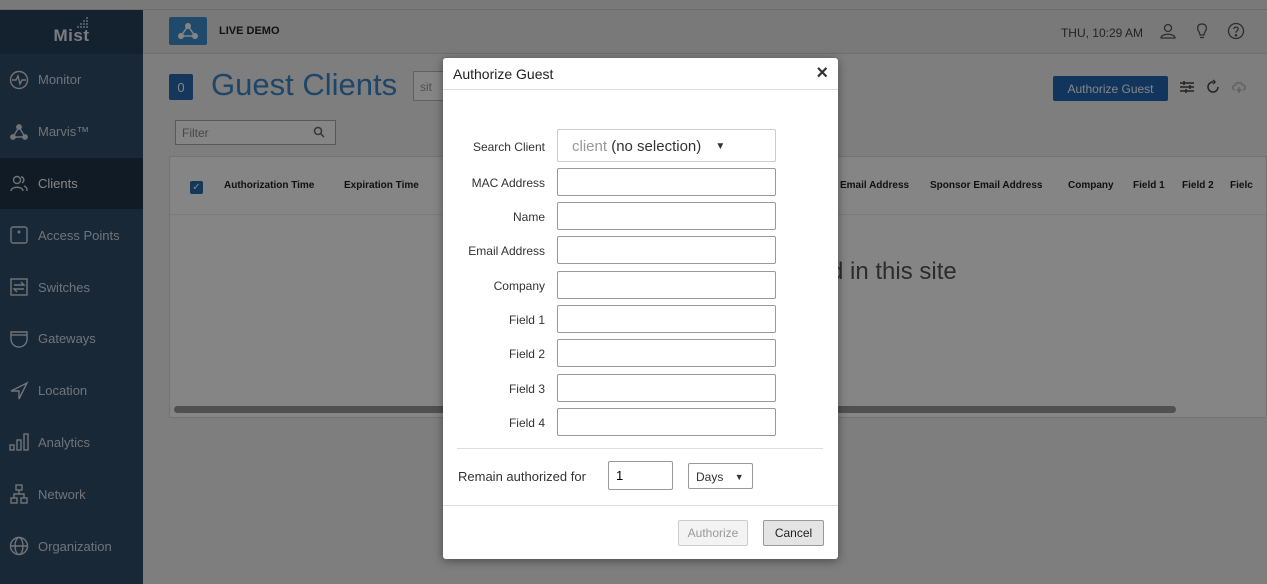 The image size is (1267, 584). I want to click on field-4-input, so click(666, 422).